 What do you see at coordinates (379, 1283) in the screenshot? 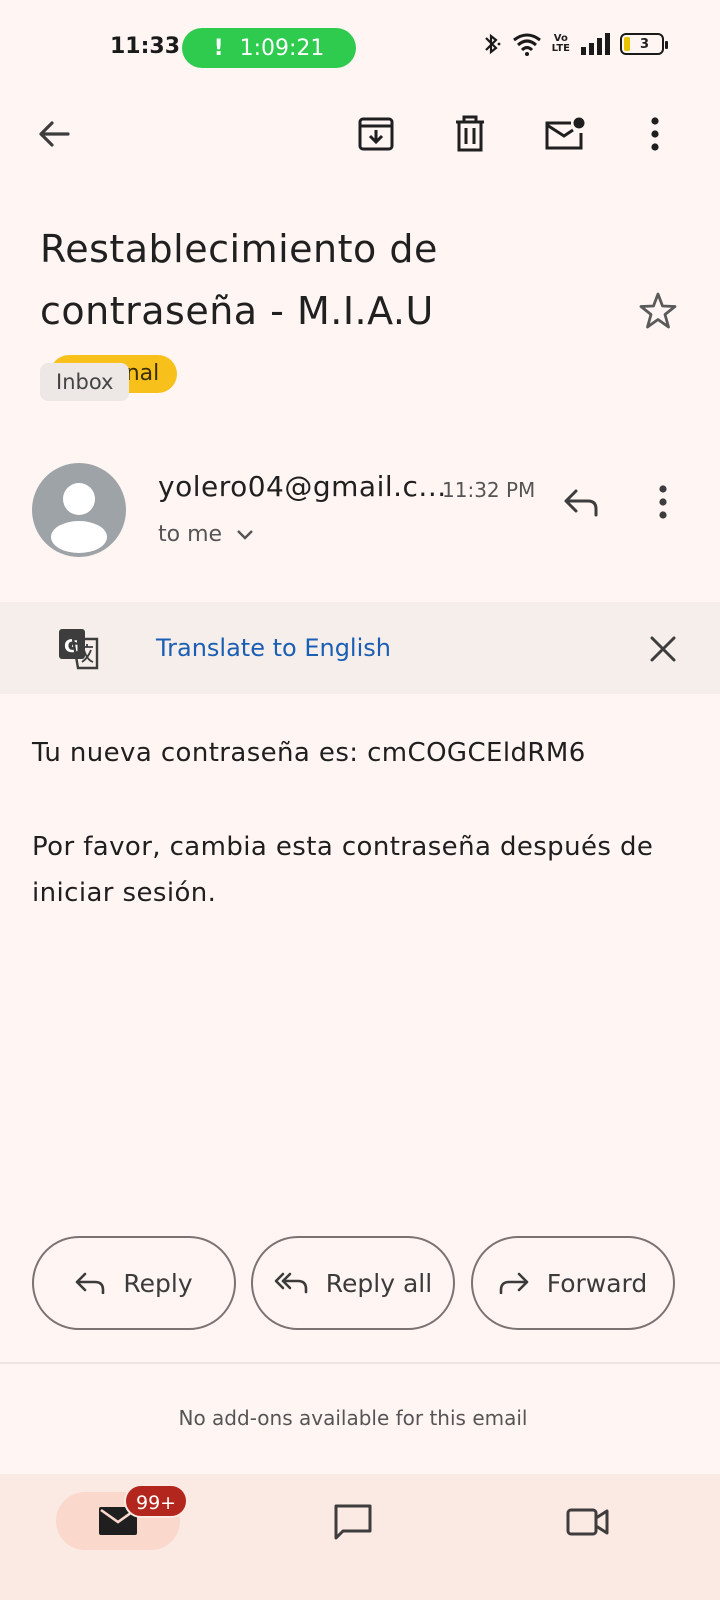
I see `reply-all-label: Reply all` at bounding box center [379, 1283].